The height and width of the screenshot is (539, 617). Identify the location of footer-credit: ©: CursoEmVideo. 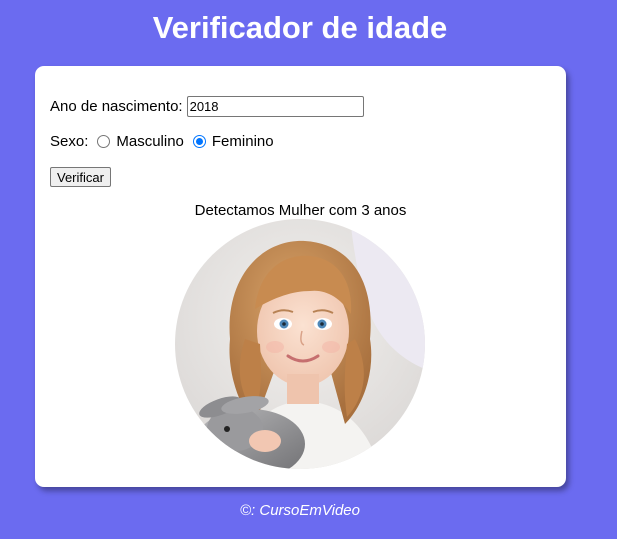
(300, 510).